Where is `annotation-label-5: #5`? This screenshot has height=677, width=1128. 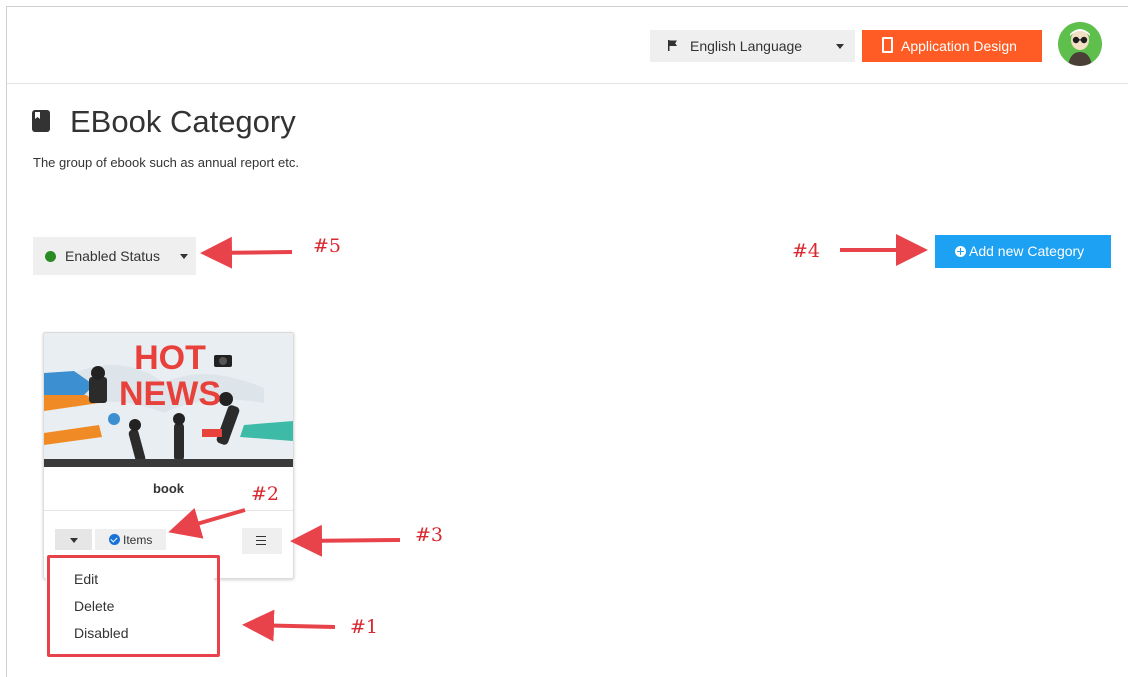 annotation-label-5: #5 is located at coordinates (327, 246).